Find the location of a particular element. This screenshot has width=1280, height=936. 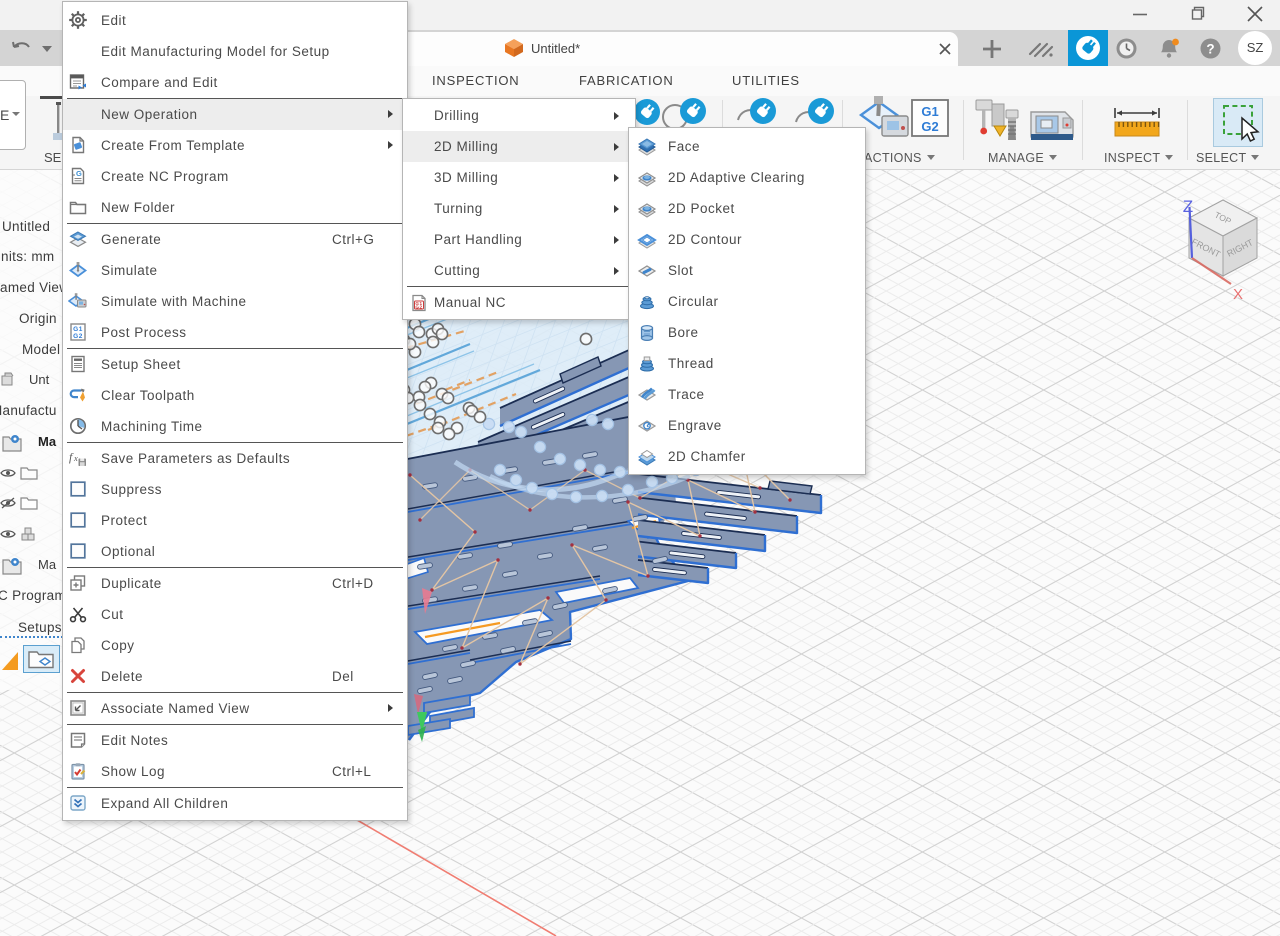

svg-text: Z is located at coordinates (1188, 206).